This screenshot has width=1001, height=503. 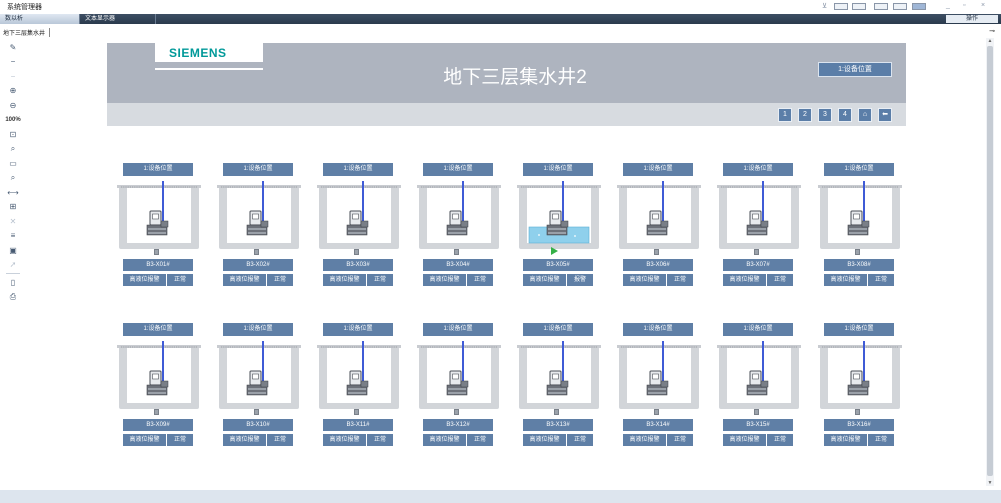 I want to click on scroll-up-icon: ▲, so click(x=990, y=41).